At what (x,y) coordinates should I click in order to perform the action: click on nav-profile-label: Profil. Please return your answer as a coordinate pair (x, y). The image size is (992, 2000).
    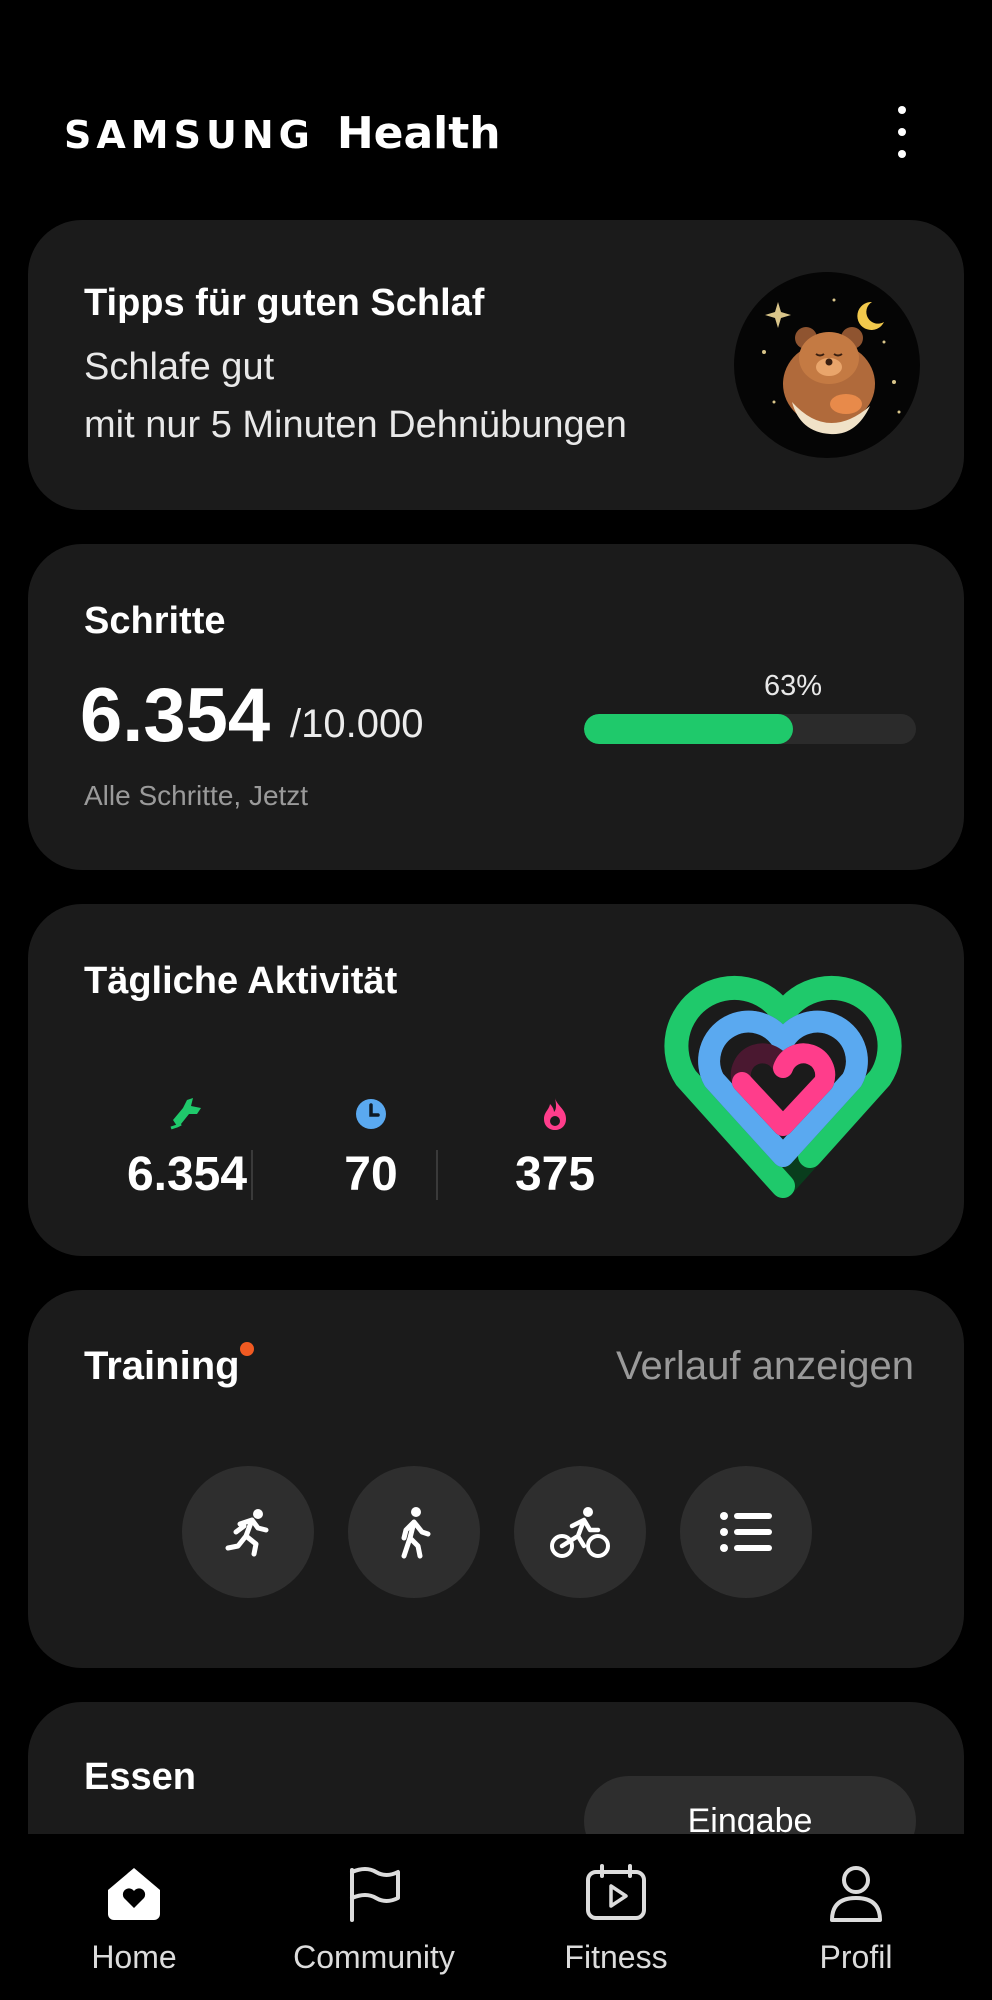
    Looking at the image, I should click on (856, 1957).